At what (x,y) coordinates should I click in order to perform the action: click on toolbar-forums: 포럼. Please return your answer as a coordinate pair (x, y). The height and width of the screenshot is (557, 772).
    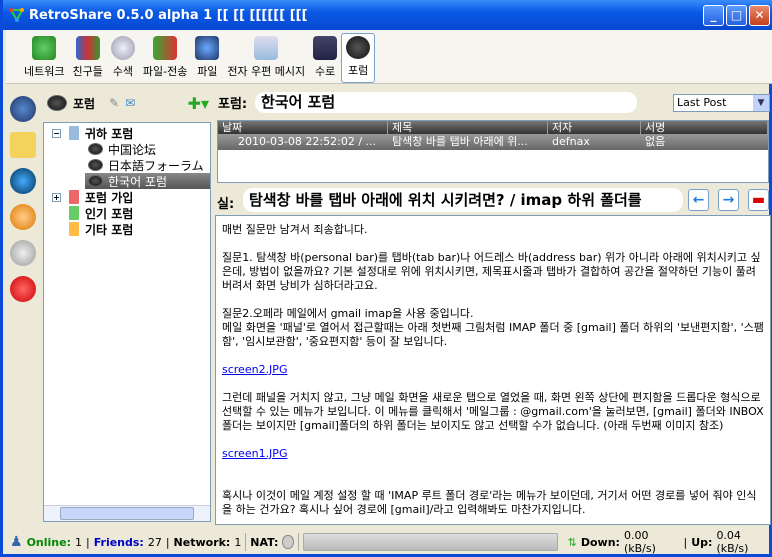
    Looking at the image, I should click on (358, 58).